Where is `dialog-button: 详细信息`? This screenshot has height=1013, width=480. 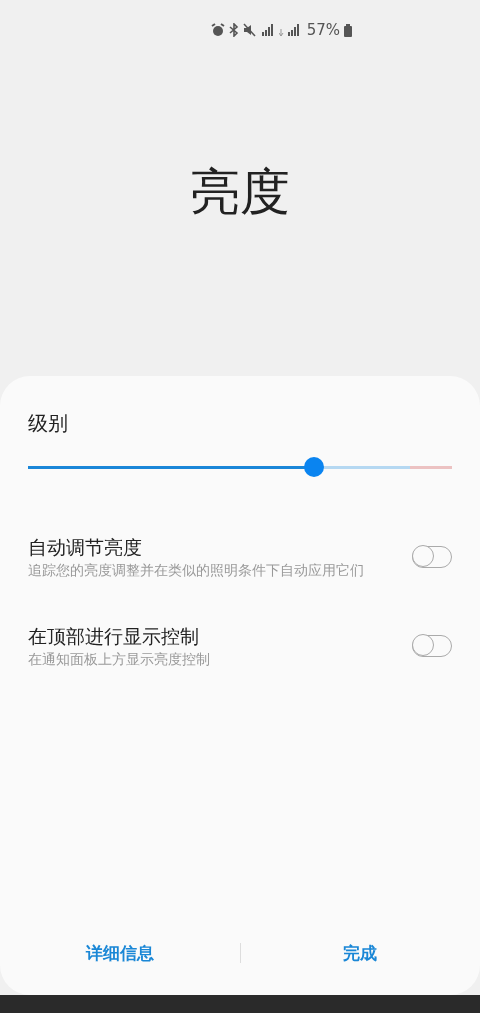 dialog-button: 详细信息 is located at coordinates (120, 953).